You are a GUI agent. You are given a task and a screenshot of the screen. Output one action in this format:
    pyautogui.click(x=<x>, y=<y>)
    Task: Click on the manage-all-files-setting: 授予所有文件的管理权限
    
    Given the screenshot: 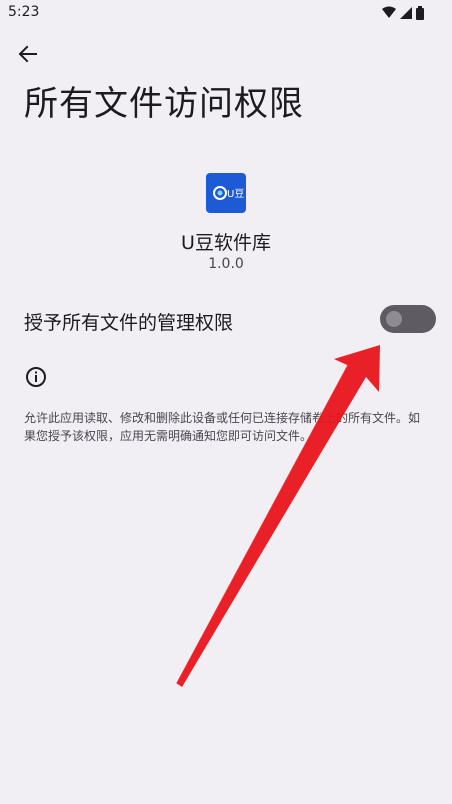 What is the action you would take?
    pyautogui.click(x=226, y=320)
    